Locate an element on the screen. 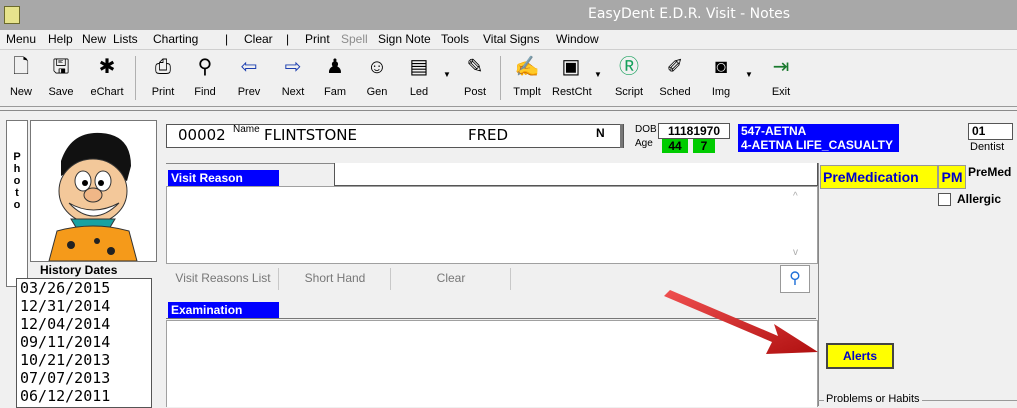 This screenshot has width=1017, height=408. patient-id: 00002 is located at coordinates (202, 135).